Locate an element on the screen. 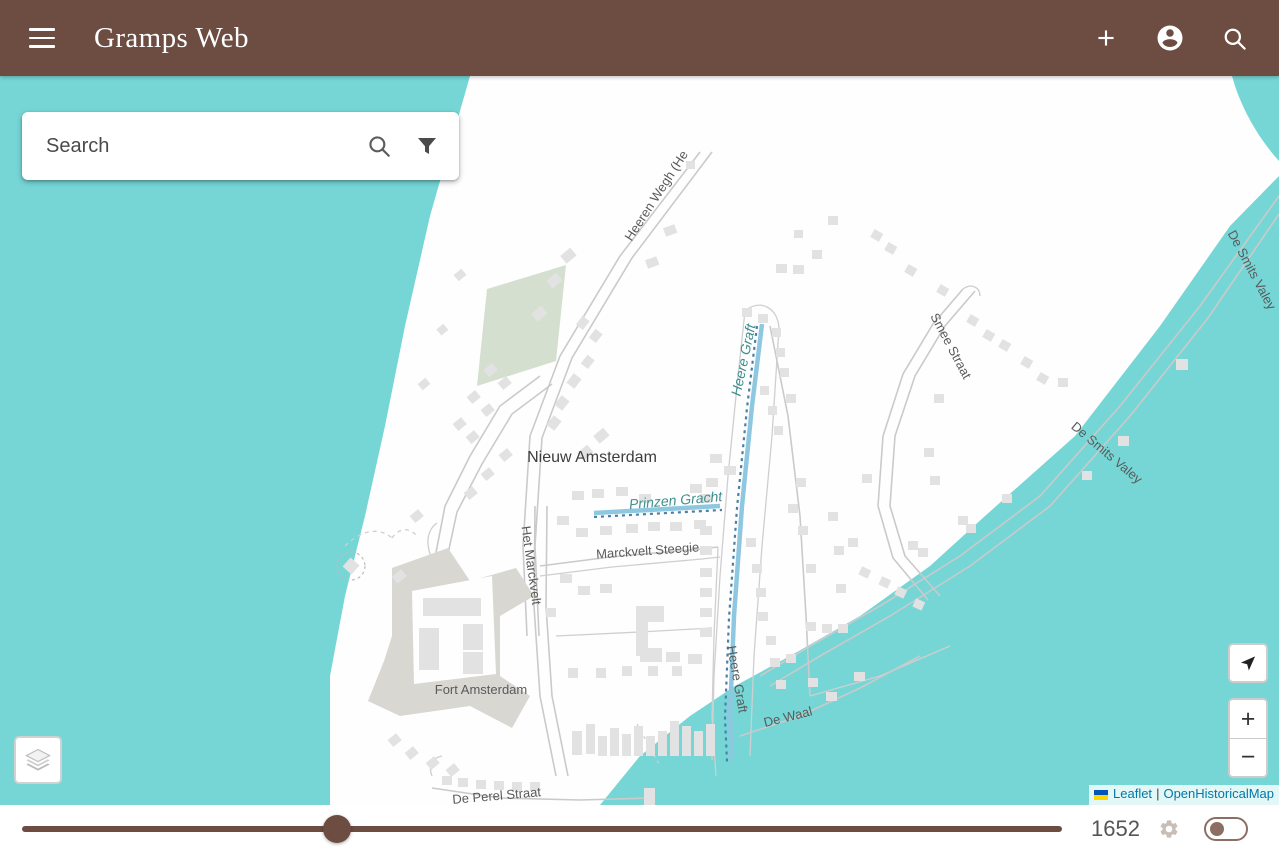  ukraine-flag-icon is located at coordinates (1101, 794).